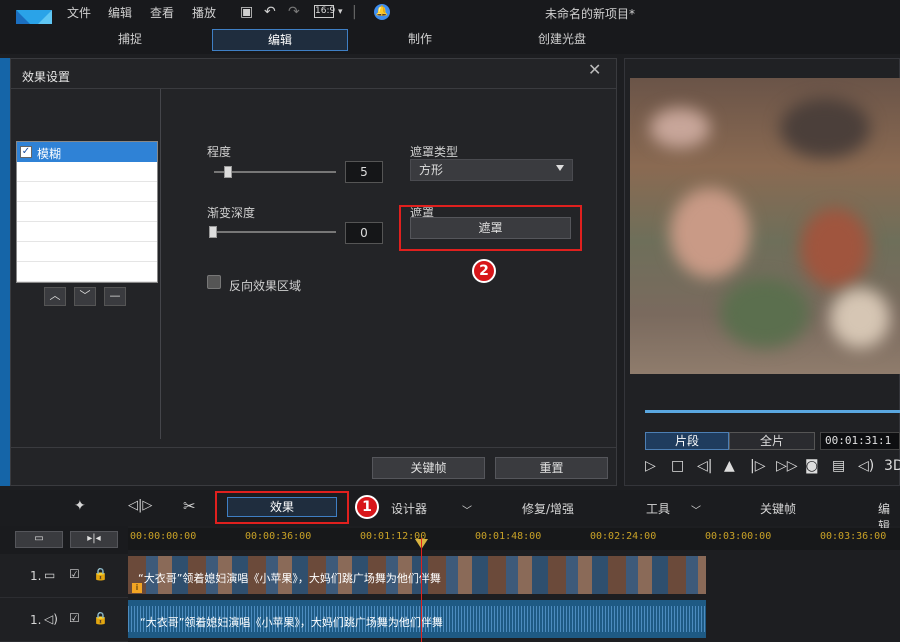  I want to click on volume-icon: ◁), so click(866, 466).